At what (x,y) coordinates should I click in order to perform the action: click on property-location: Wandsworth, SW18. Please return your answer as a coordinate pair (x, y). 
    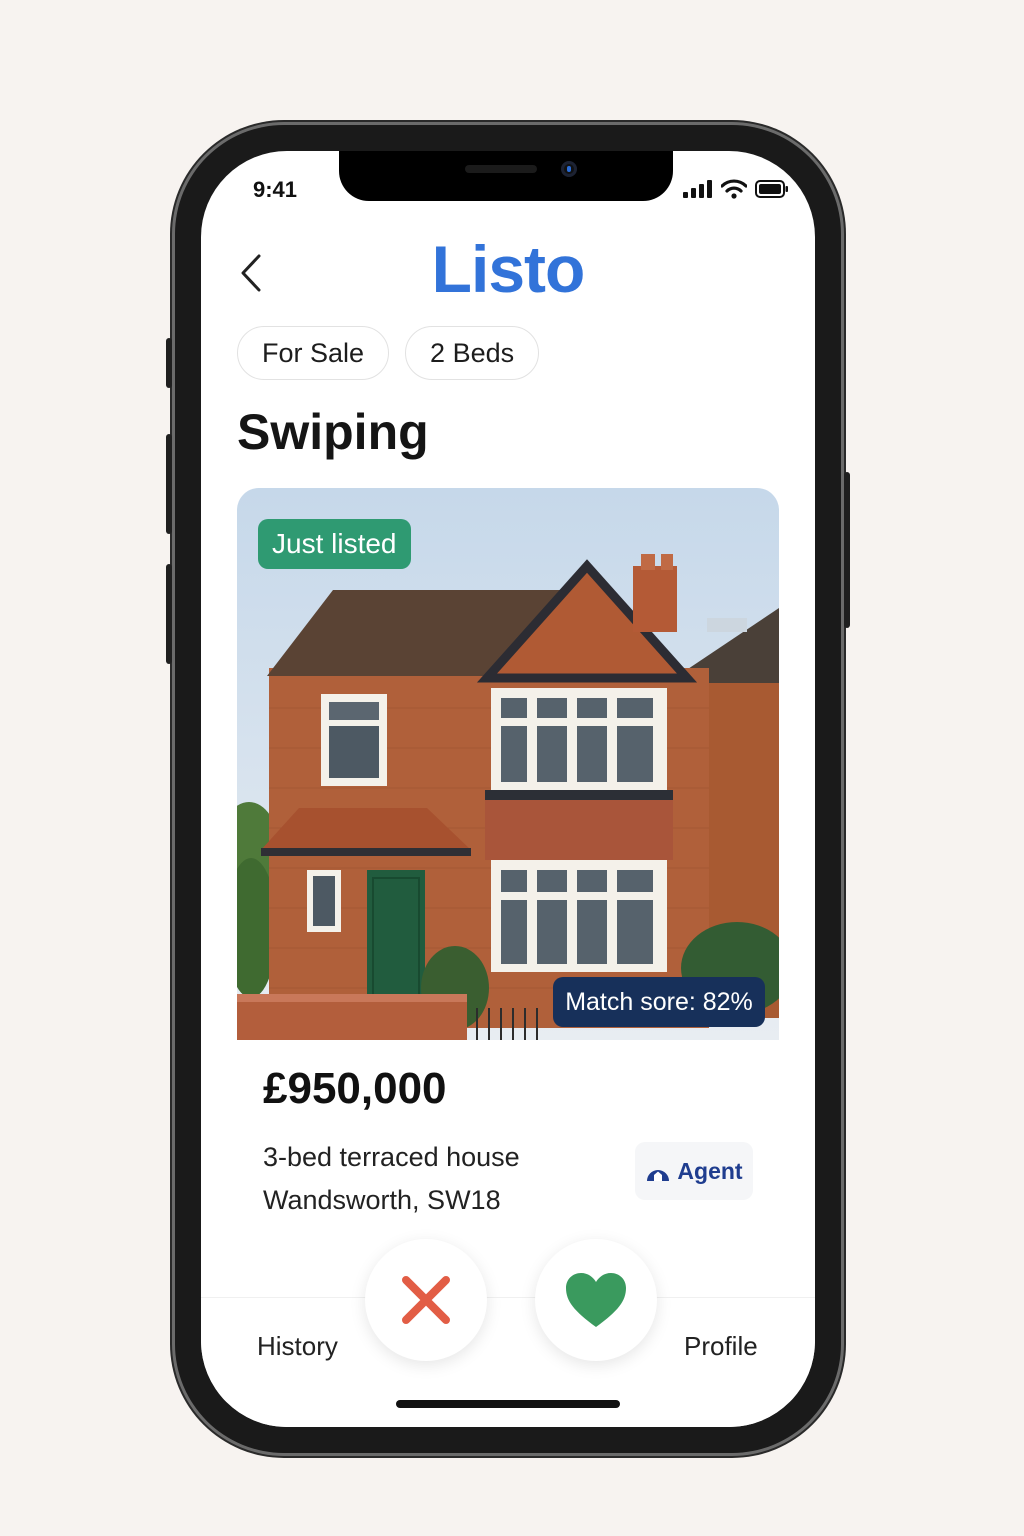
    Looking at the image, I should click on (382, 1200).